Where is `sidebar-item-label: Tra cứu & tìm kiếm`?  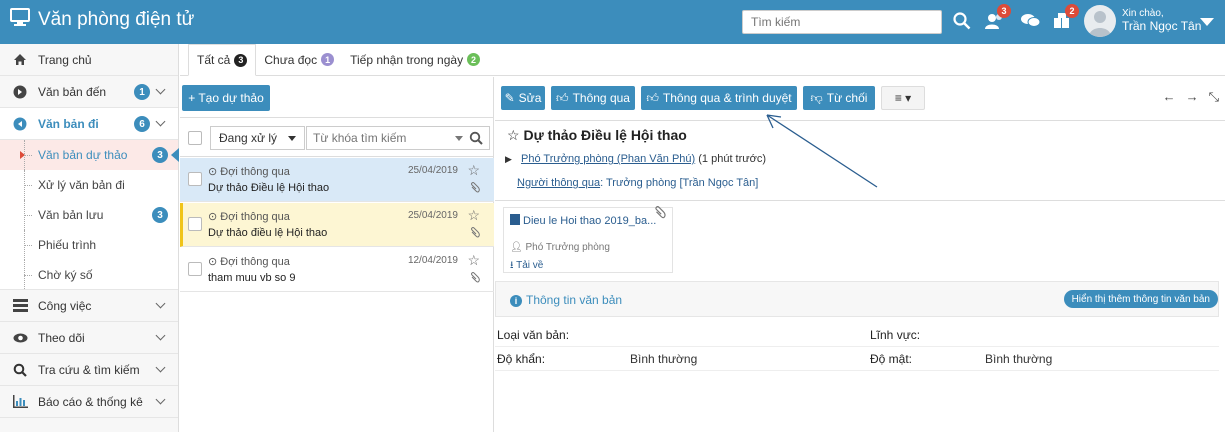
sidebar-item-label: Tra cứu & tìm kiếm is located at coordinates (89, 369).